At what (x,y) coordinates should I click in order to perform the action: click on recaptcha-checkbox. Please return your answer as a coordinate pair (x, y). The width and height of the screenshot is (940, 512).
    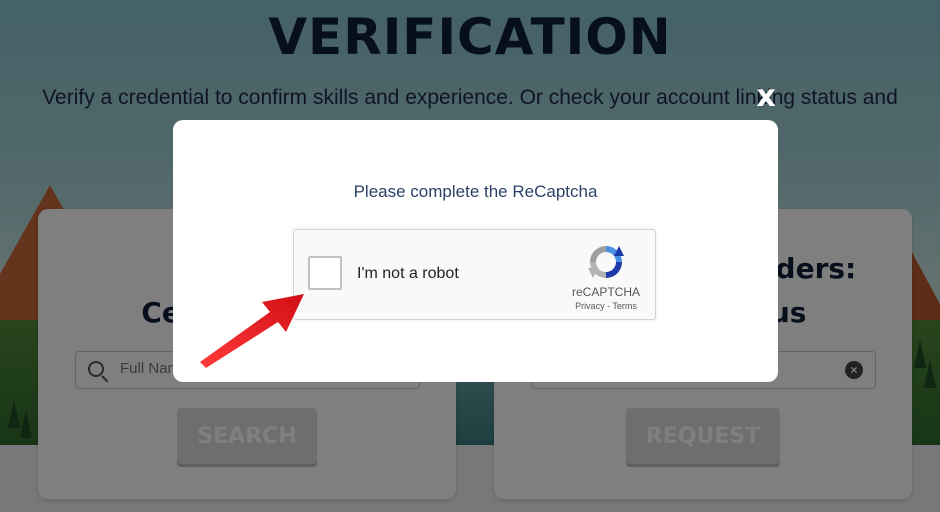
    Looking at the image, I should click on (325, 273).